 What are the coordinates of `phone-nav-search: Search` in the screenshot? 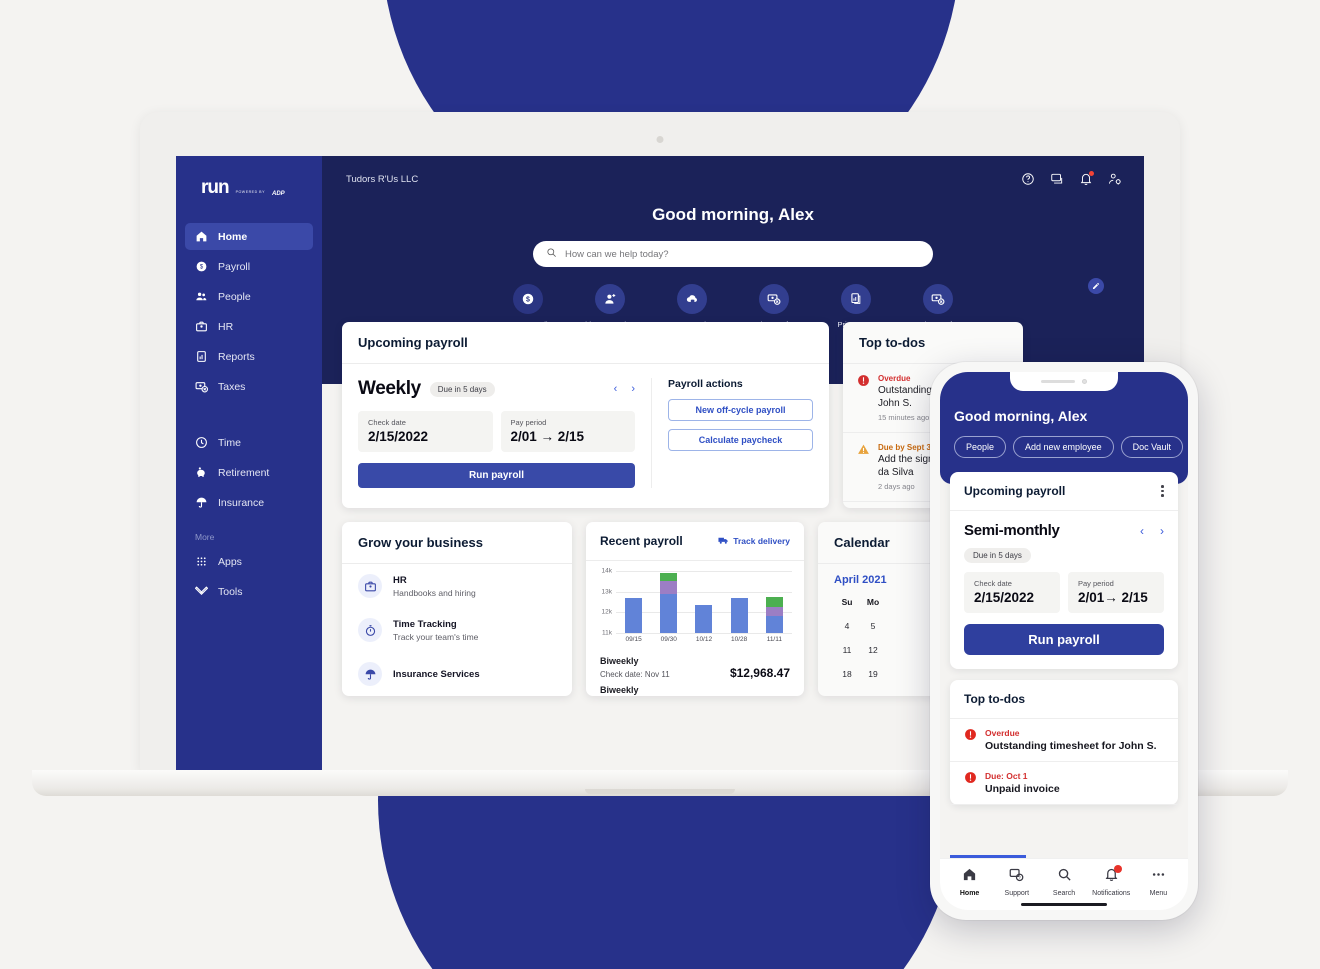 It's located at (1063, 882).